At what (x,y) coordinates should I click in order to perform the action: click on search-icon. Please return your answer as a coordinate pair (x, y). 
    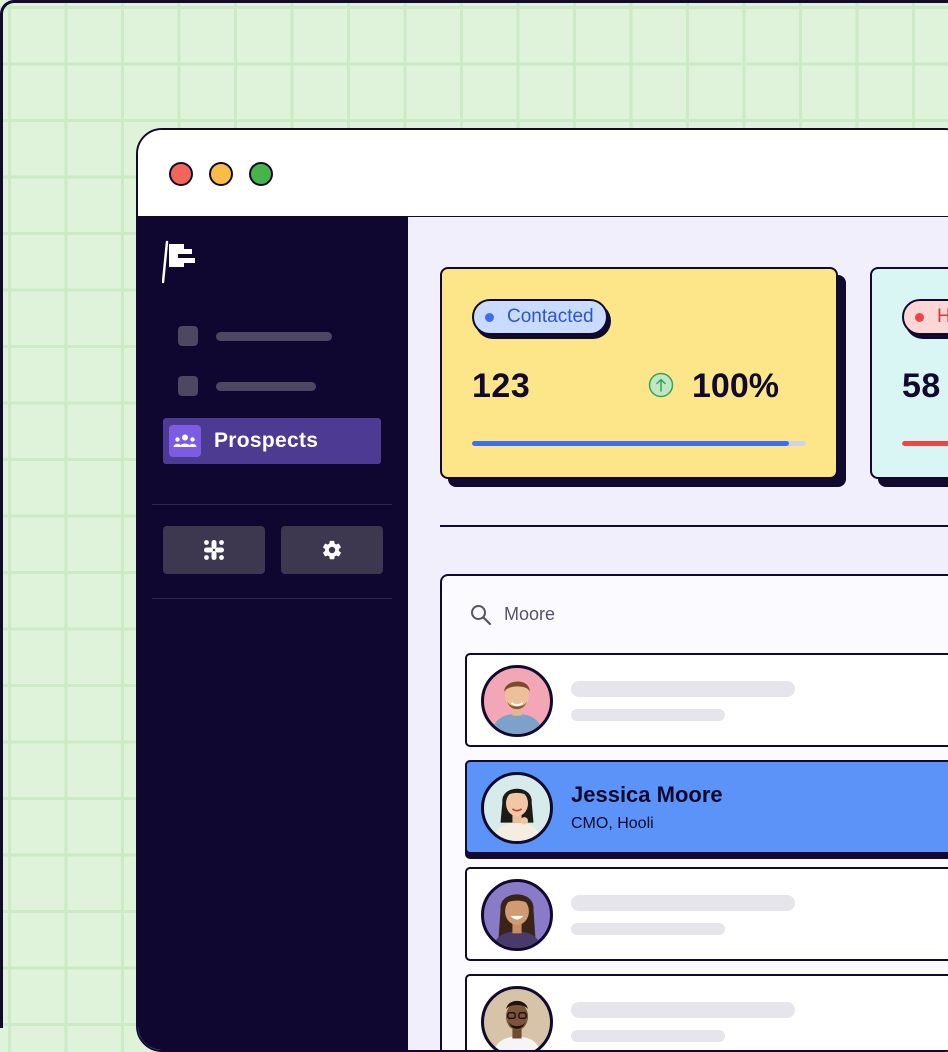
    Looking at the image, I should click on (481, 615).